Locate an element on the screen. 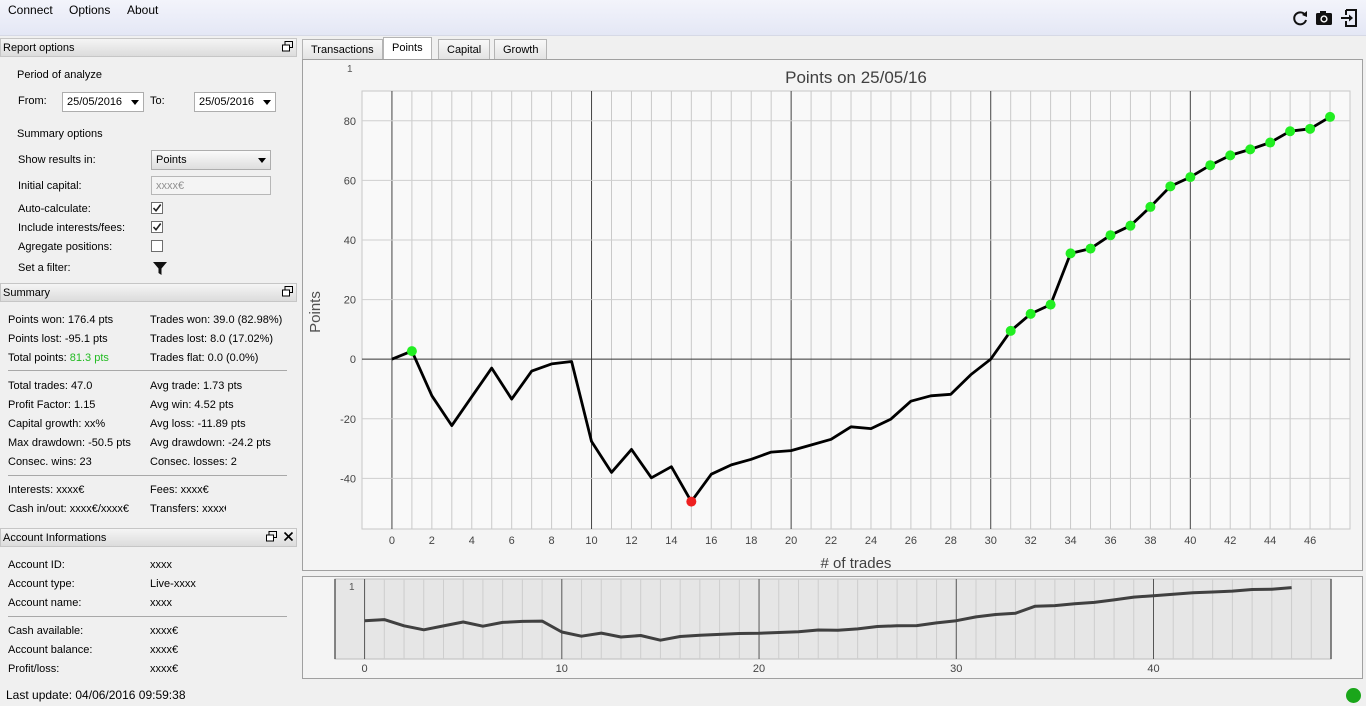  account-balance-value: xxxx€ is located at coordinates (164, 650).